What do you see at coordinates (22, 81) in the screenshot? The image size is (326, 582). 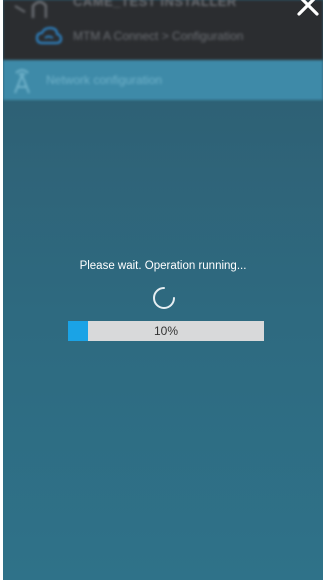 I see `antenna-icon` at bounding box center [22, 81].